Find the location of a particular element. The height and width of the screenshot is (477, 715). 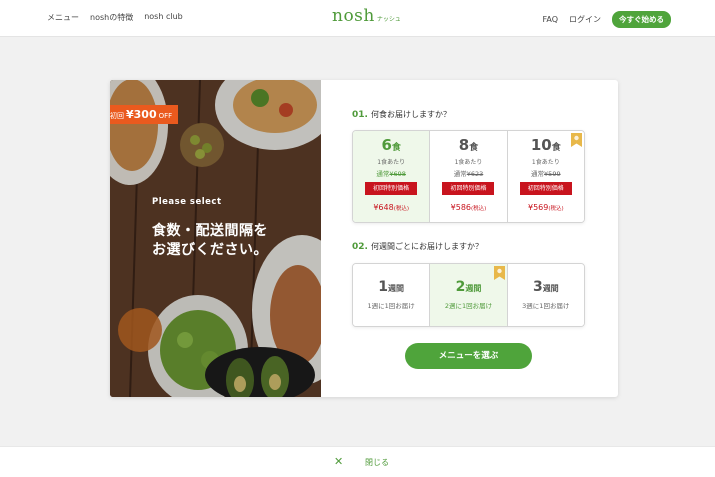

question-delivery-interval: 02. 何週間ごとにお届けしますか？ is located at coordinates (417, 246).